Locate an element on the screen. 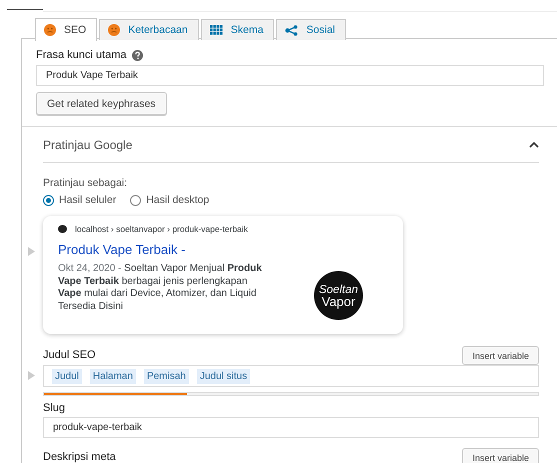 This screenshot has width=557, height=463. variable-tag: Judul situs is located at coordinates (223, 376).